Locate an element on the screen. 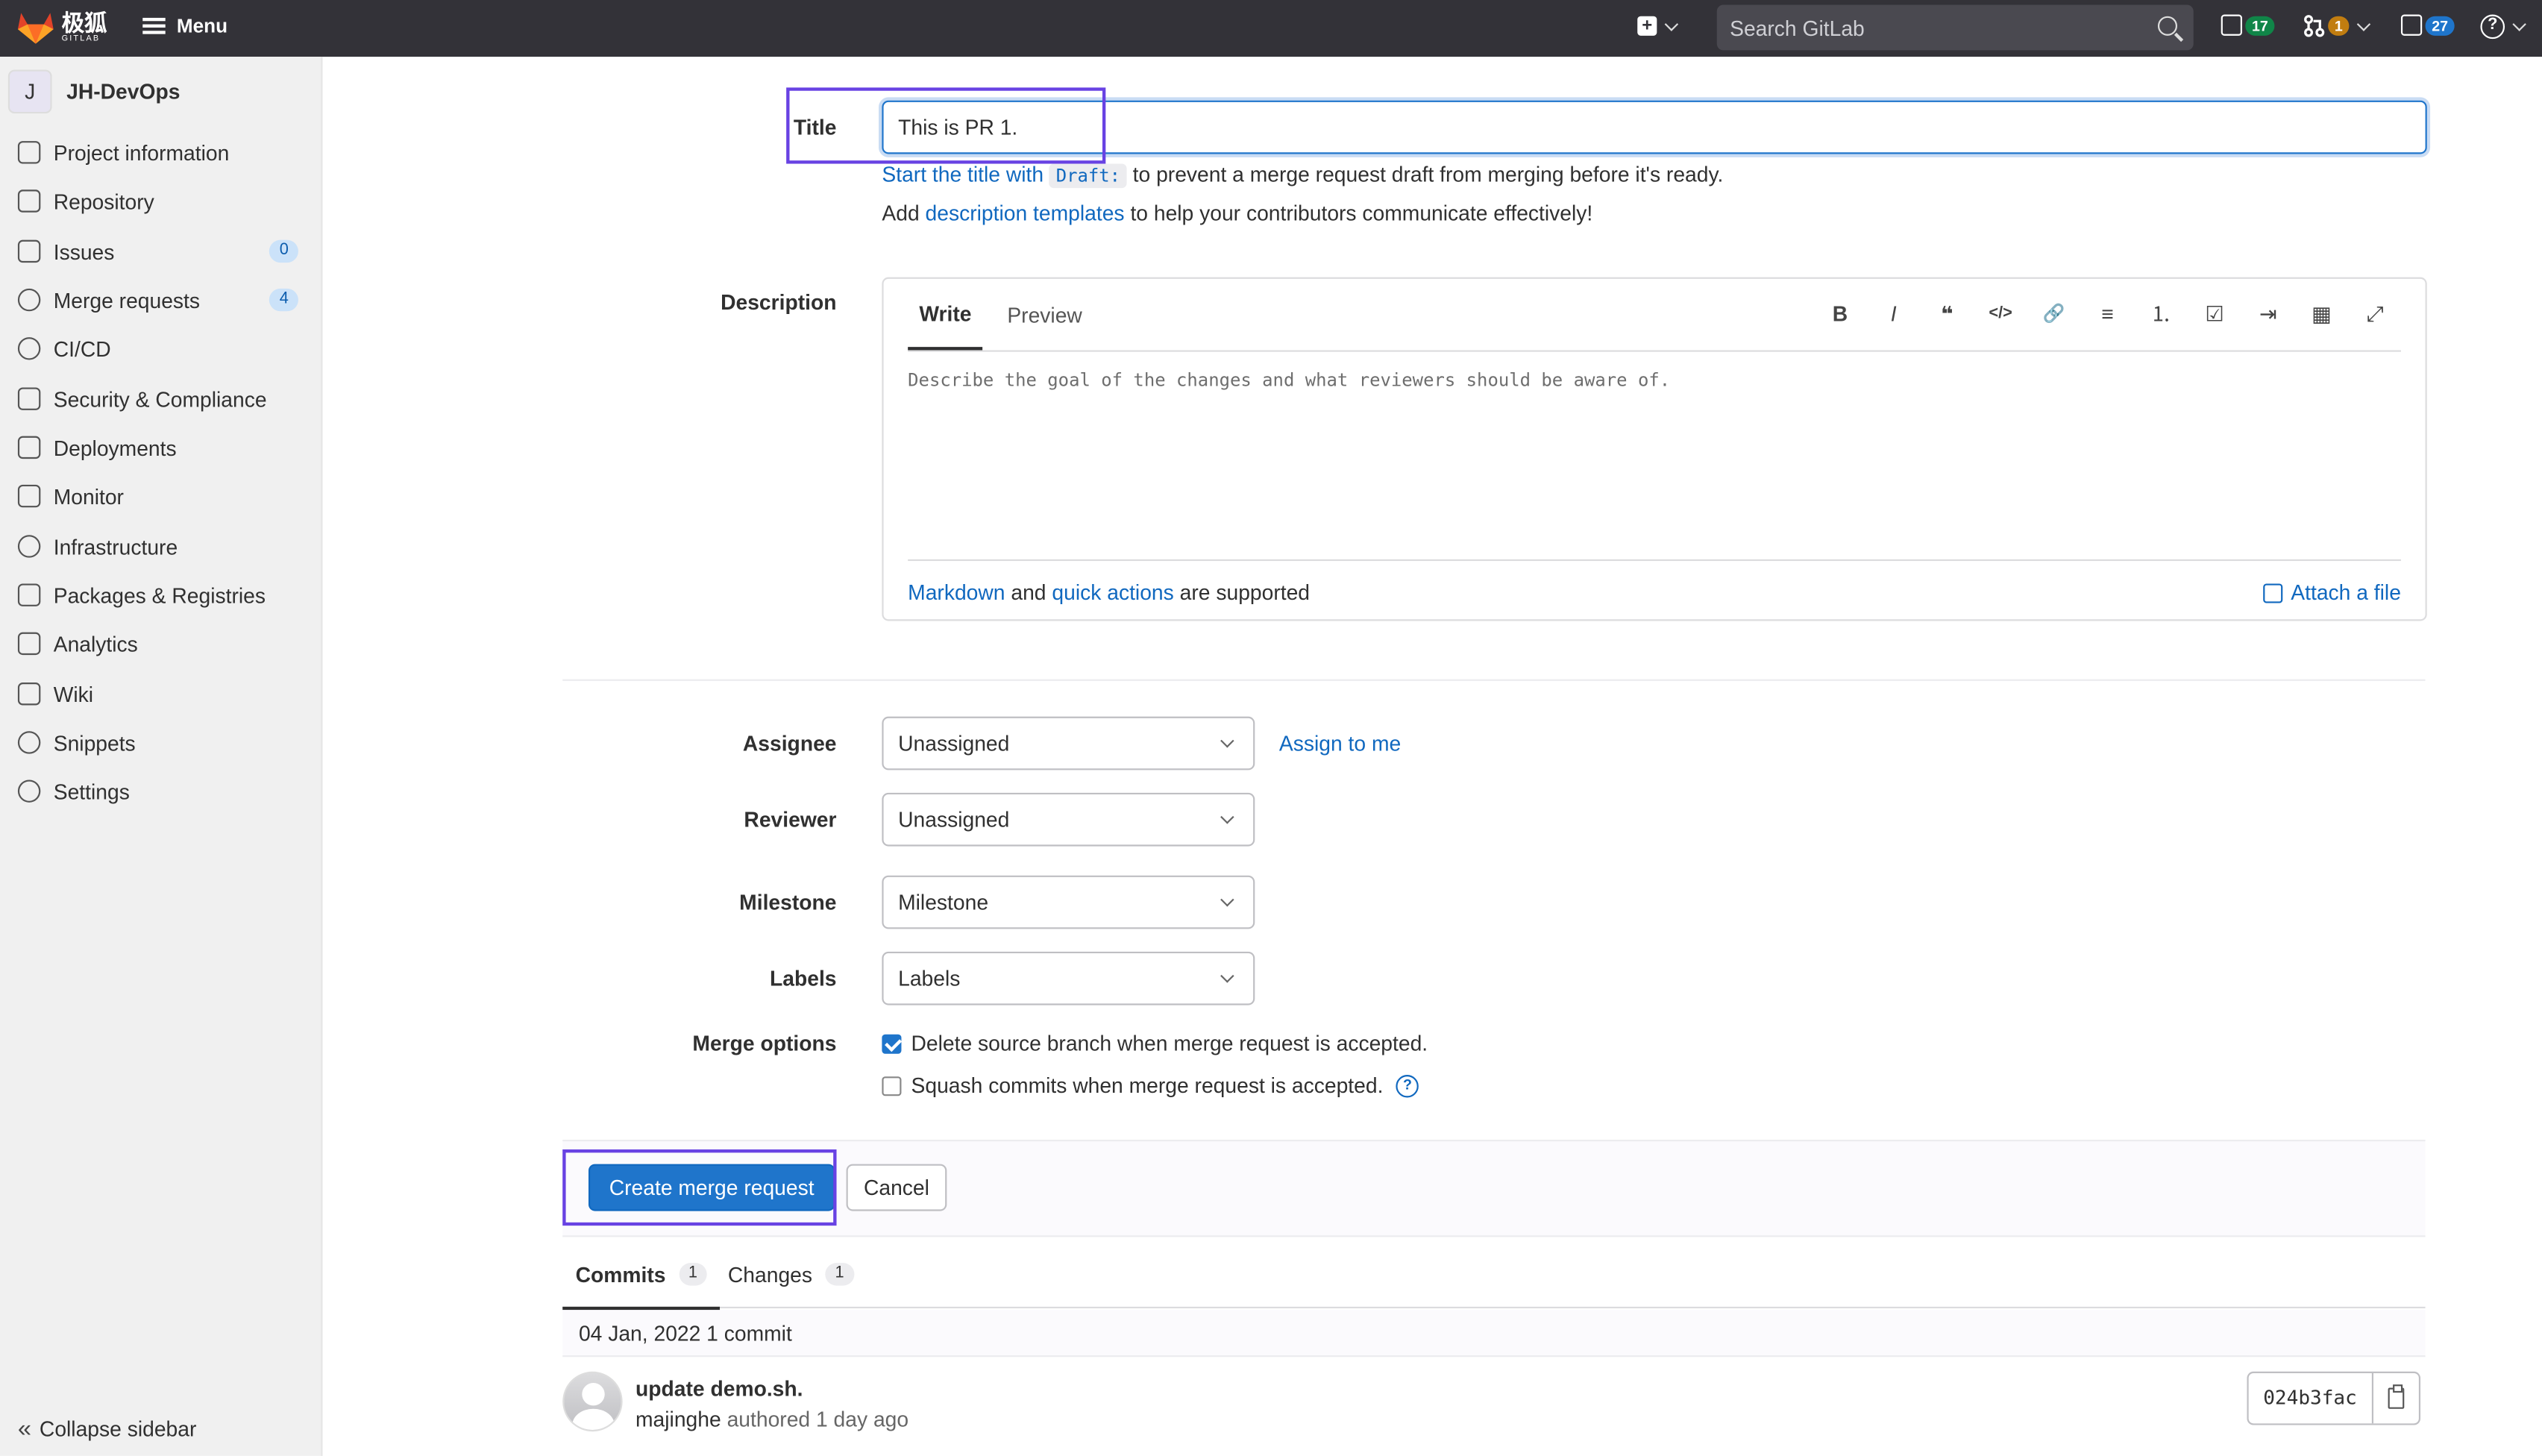 Image resolution: width=2542 pixels, height=1456 pixels. italic-icon: I is located at coordinates (1893, 314).